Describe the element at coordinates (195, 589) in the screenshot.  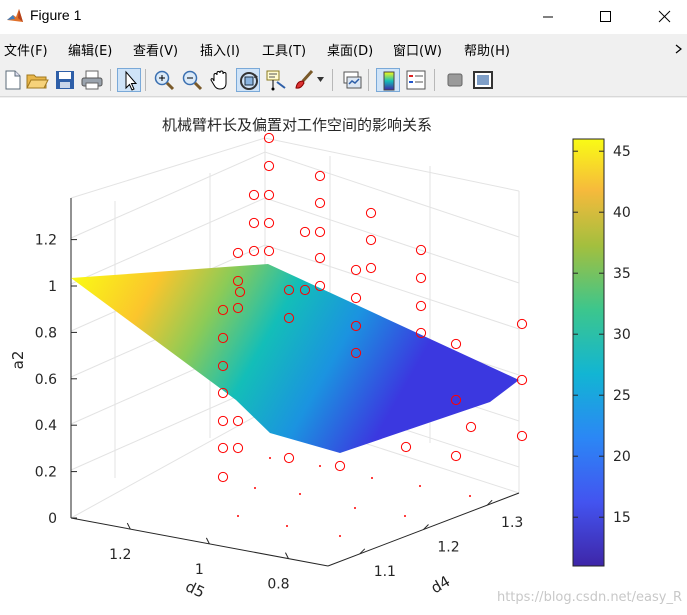
I see `y-axis-label: d5` at that location.